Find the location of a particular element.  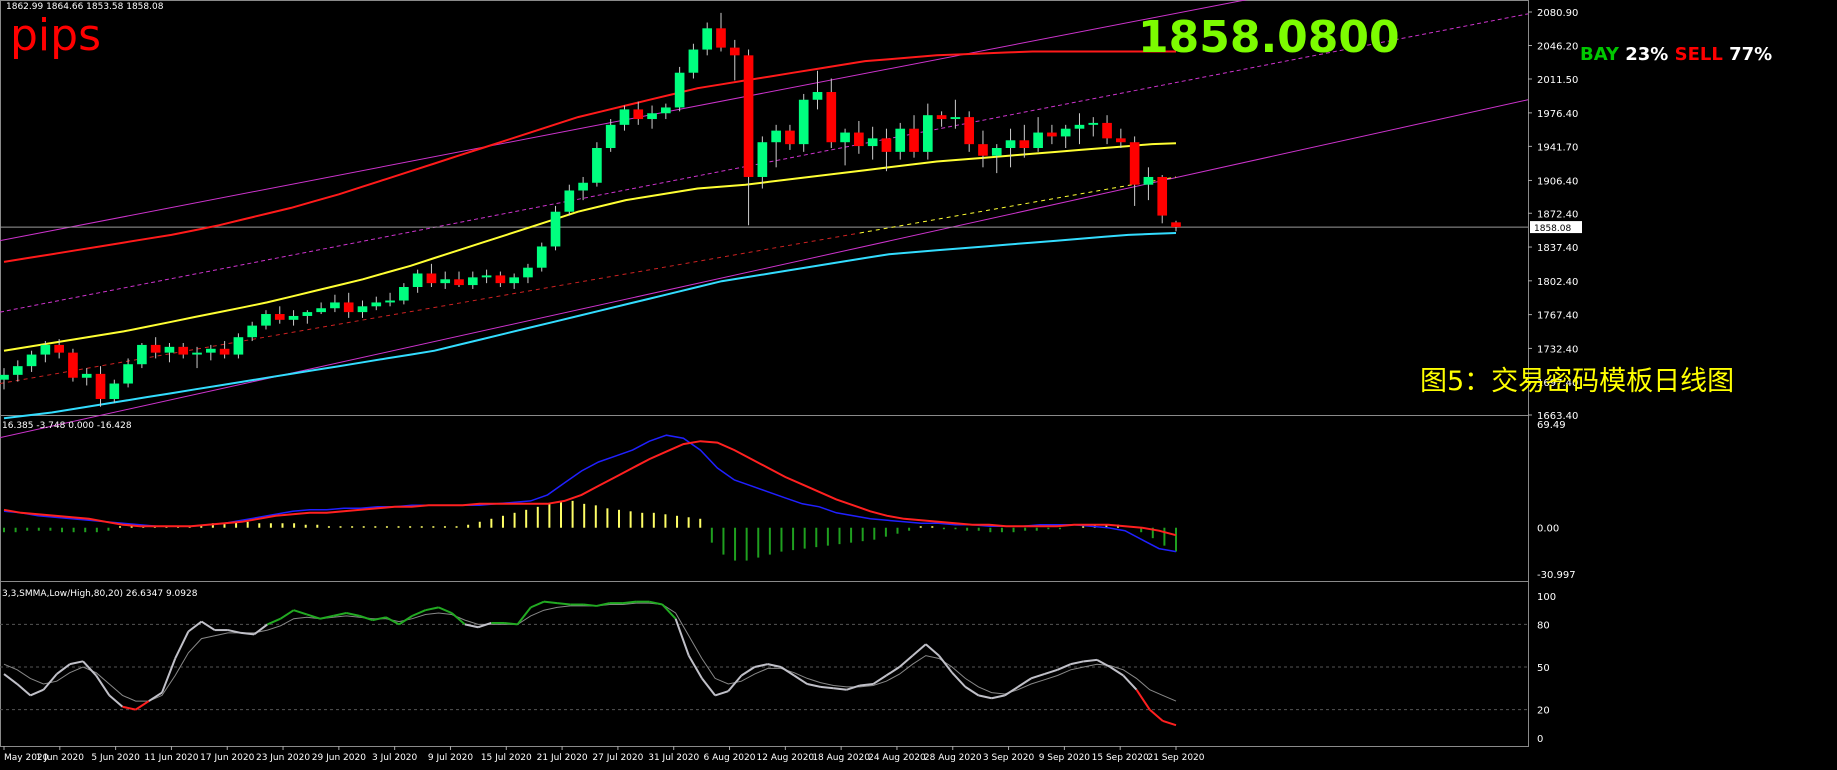

y-tick-label: 1976.40 is located at coordinates (1557, 114).